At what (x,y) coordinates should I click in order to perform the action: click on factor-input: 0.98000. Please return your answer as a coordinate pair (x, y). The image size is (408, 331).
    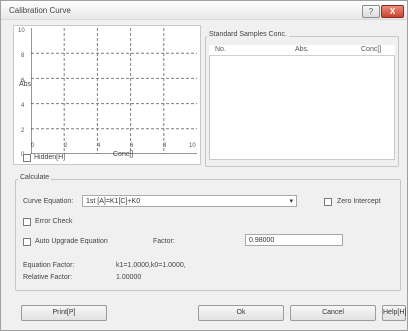
    Looking at the image, I should click on (294, 240).